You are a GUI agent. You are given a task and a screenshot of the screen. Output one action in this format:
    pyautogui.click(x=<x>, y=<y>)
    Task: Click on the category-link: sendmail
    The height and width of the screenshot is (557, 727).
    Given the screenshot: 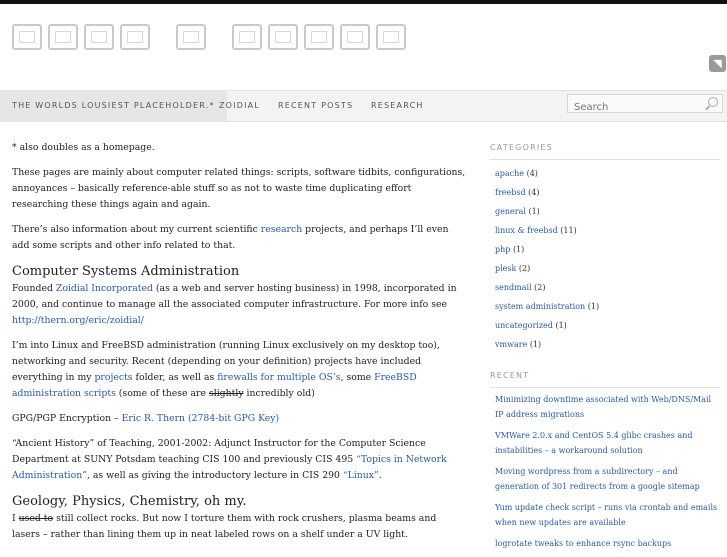 What is the action you would take?
    pyautogui.click(x=513, y=287)
    